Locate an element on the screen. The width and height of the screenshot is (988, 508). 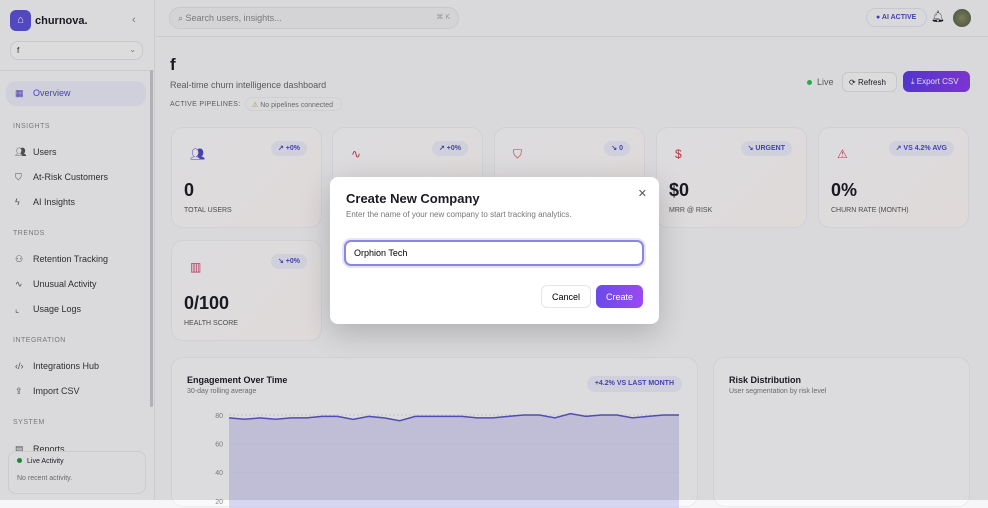
dialog-title: Create New Company is located at coordinates (413, 198).